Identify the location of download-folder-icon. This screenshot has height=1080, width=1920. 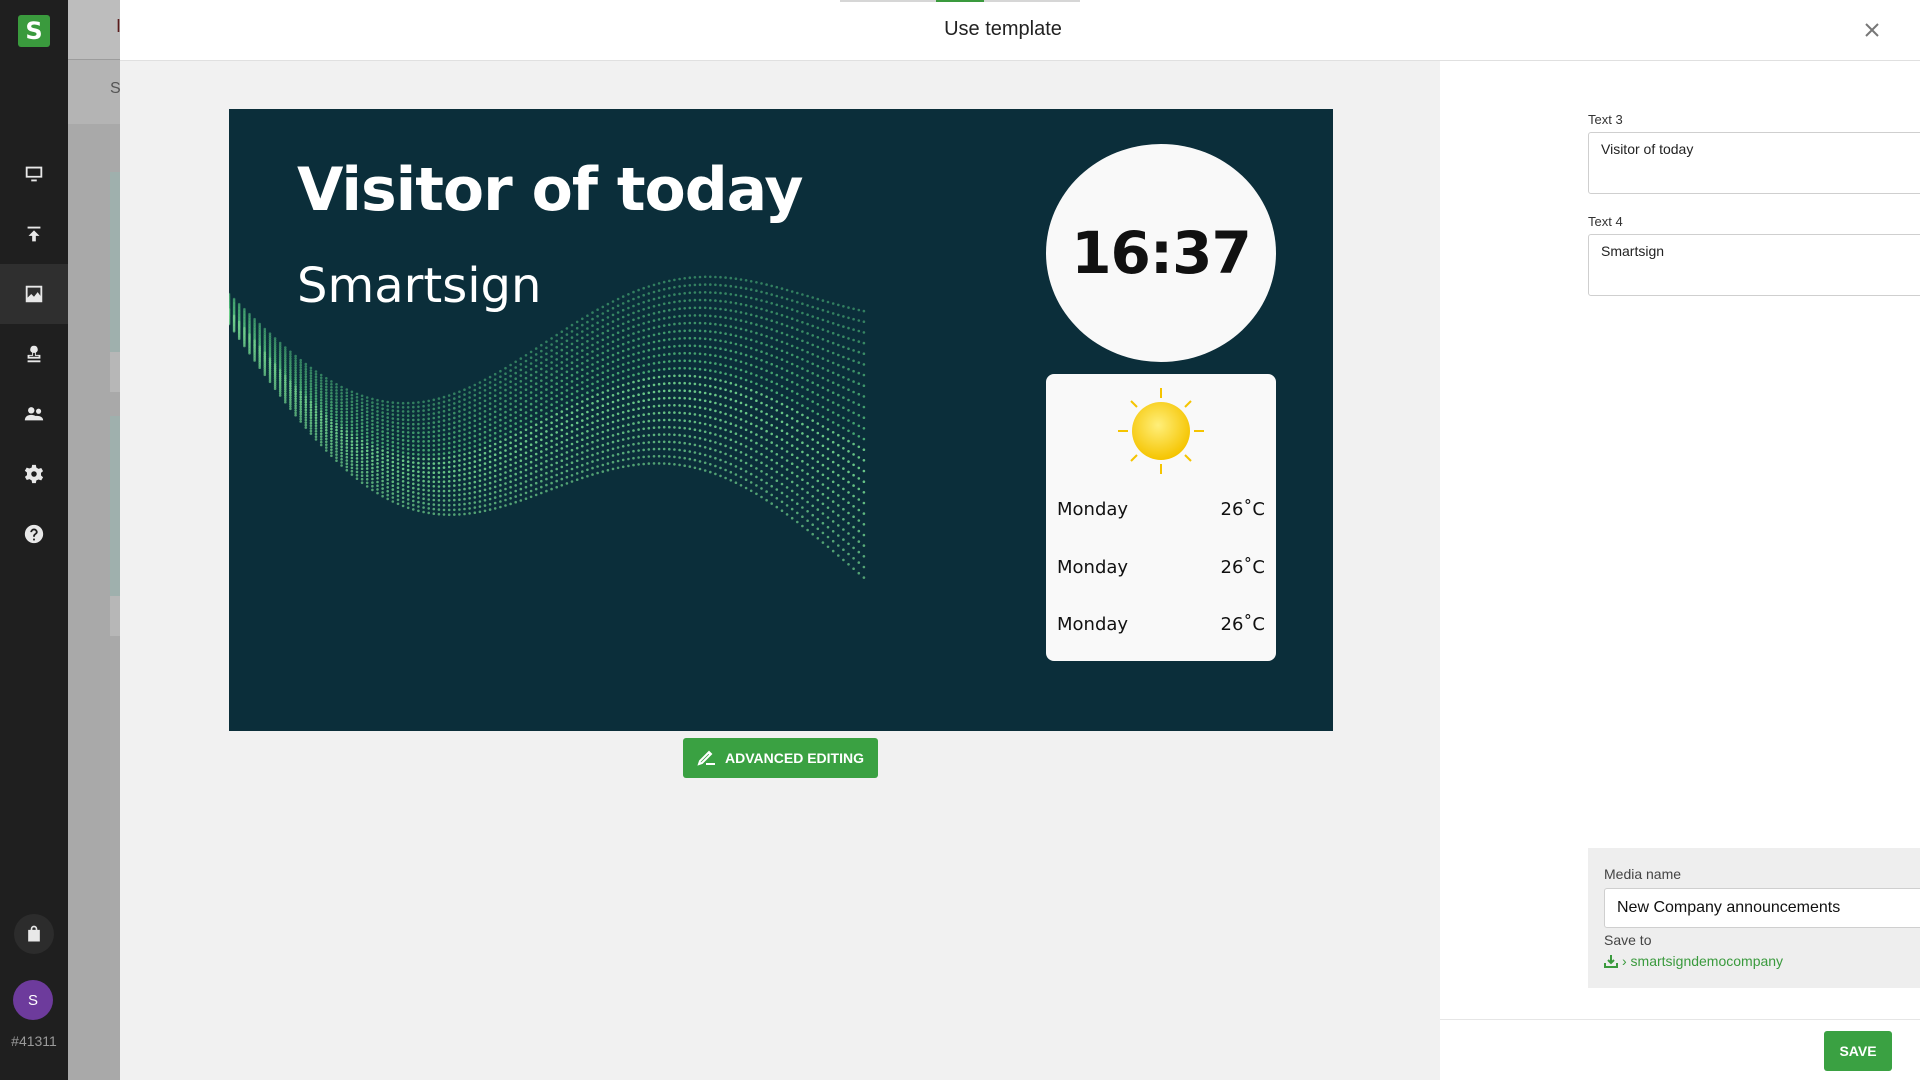
(1611, 961).